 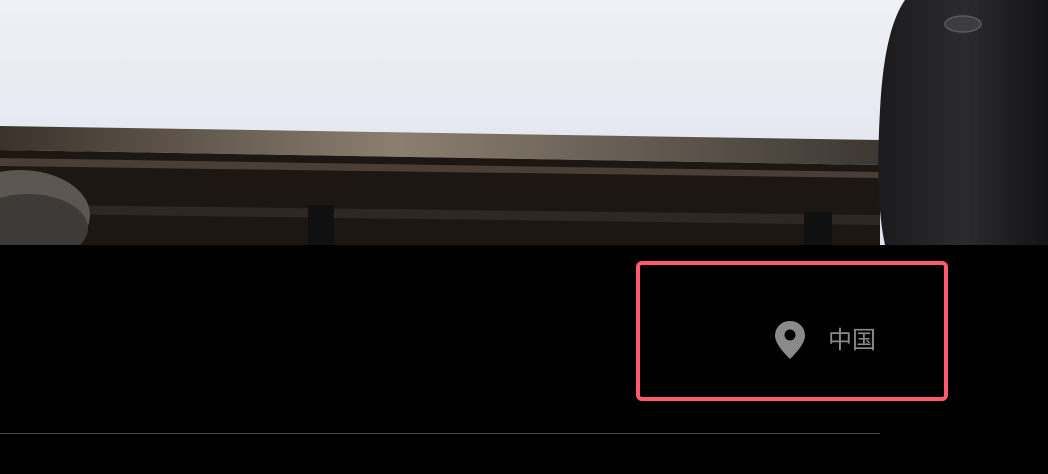 I want to click on location-pin-icon, so click(x=790, y=340).